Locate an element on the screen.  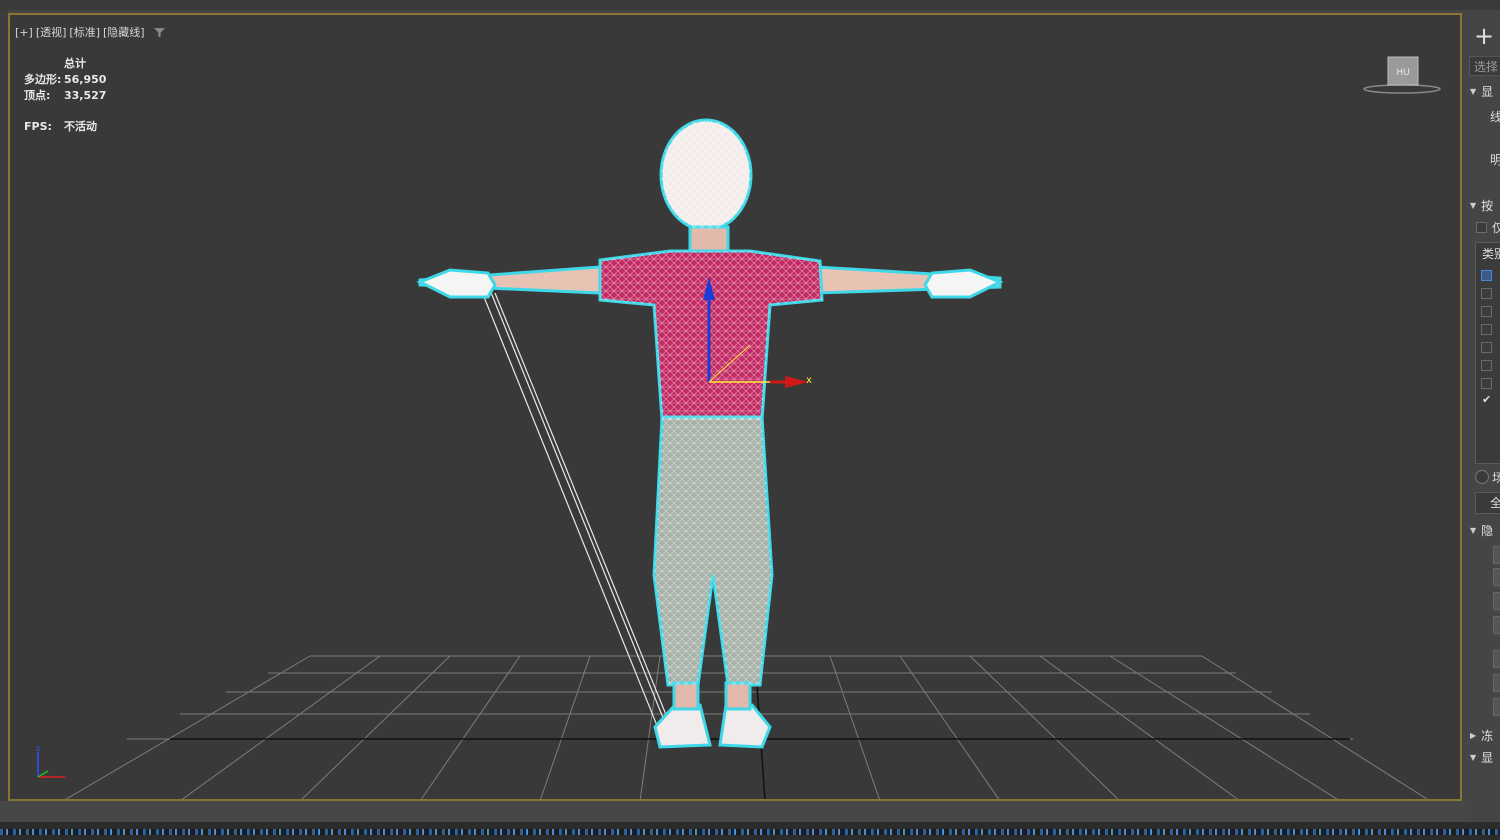
stats-verts-label: 顶点: is located at coordinates (37, 95).